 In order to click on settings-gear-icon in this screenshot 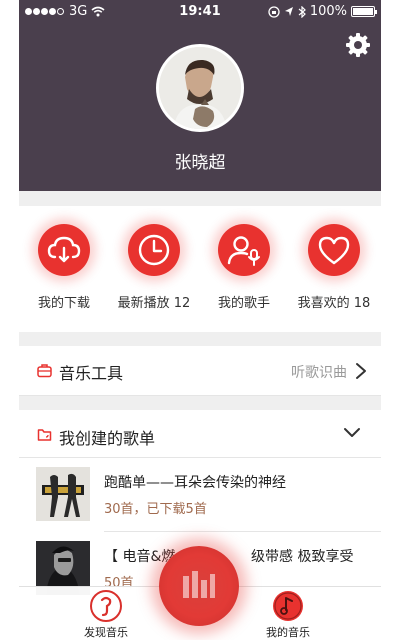, I will do `click(358, 45)`.